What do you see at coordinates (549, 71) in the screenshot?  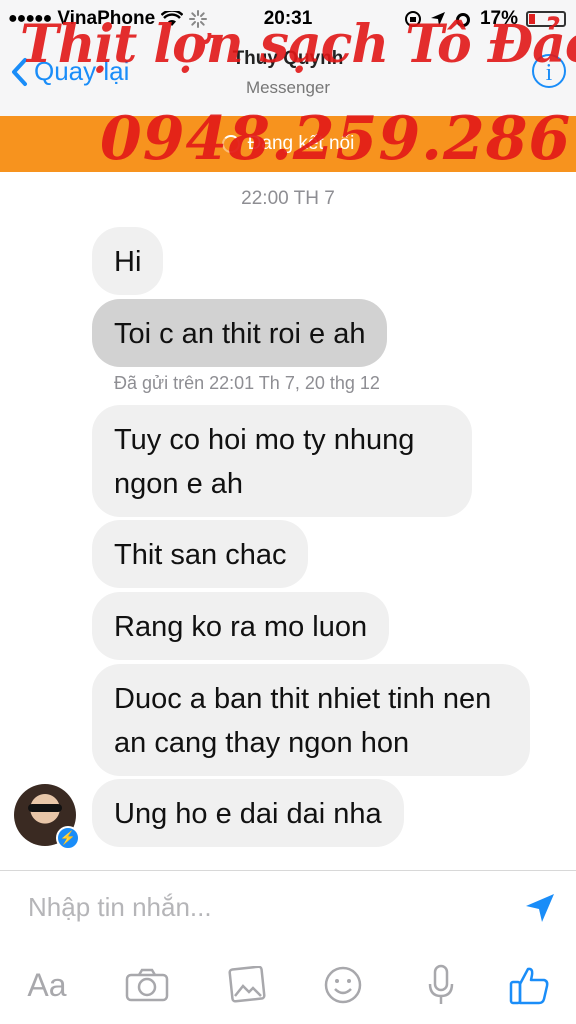 I see `info-button: i` at bounding box center [549, 71].